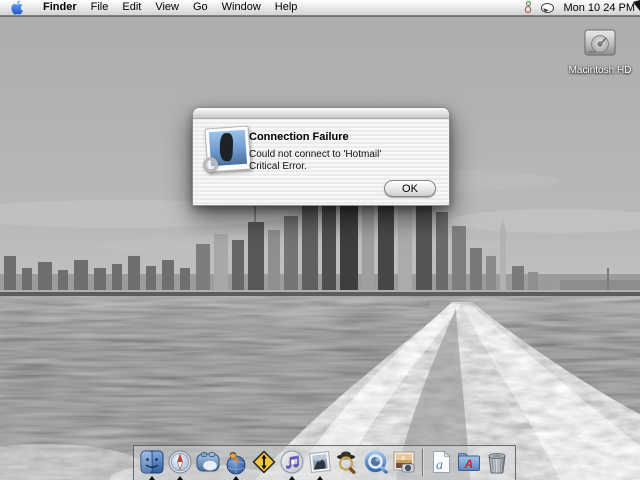 Image resolution: width=640 pixels, height=480 pixels. Describe the element at coordinates (548, 7) in the screenshot. I see `speech-bubble-icon` at that location.